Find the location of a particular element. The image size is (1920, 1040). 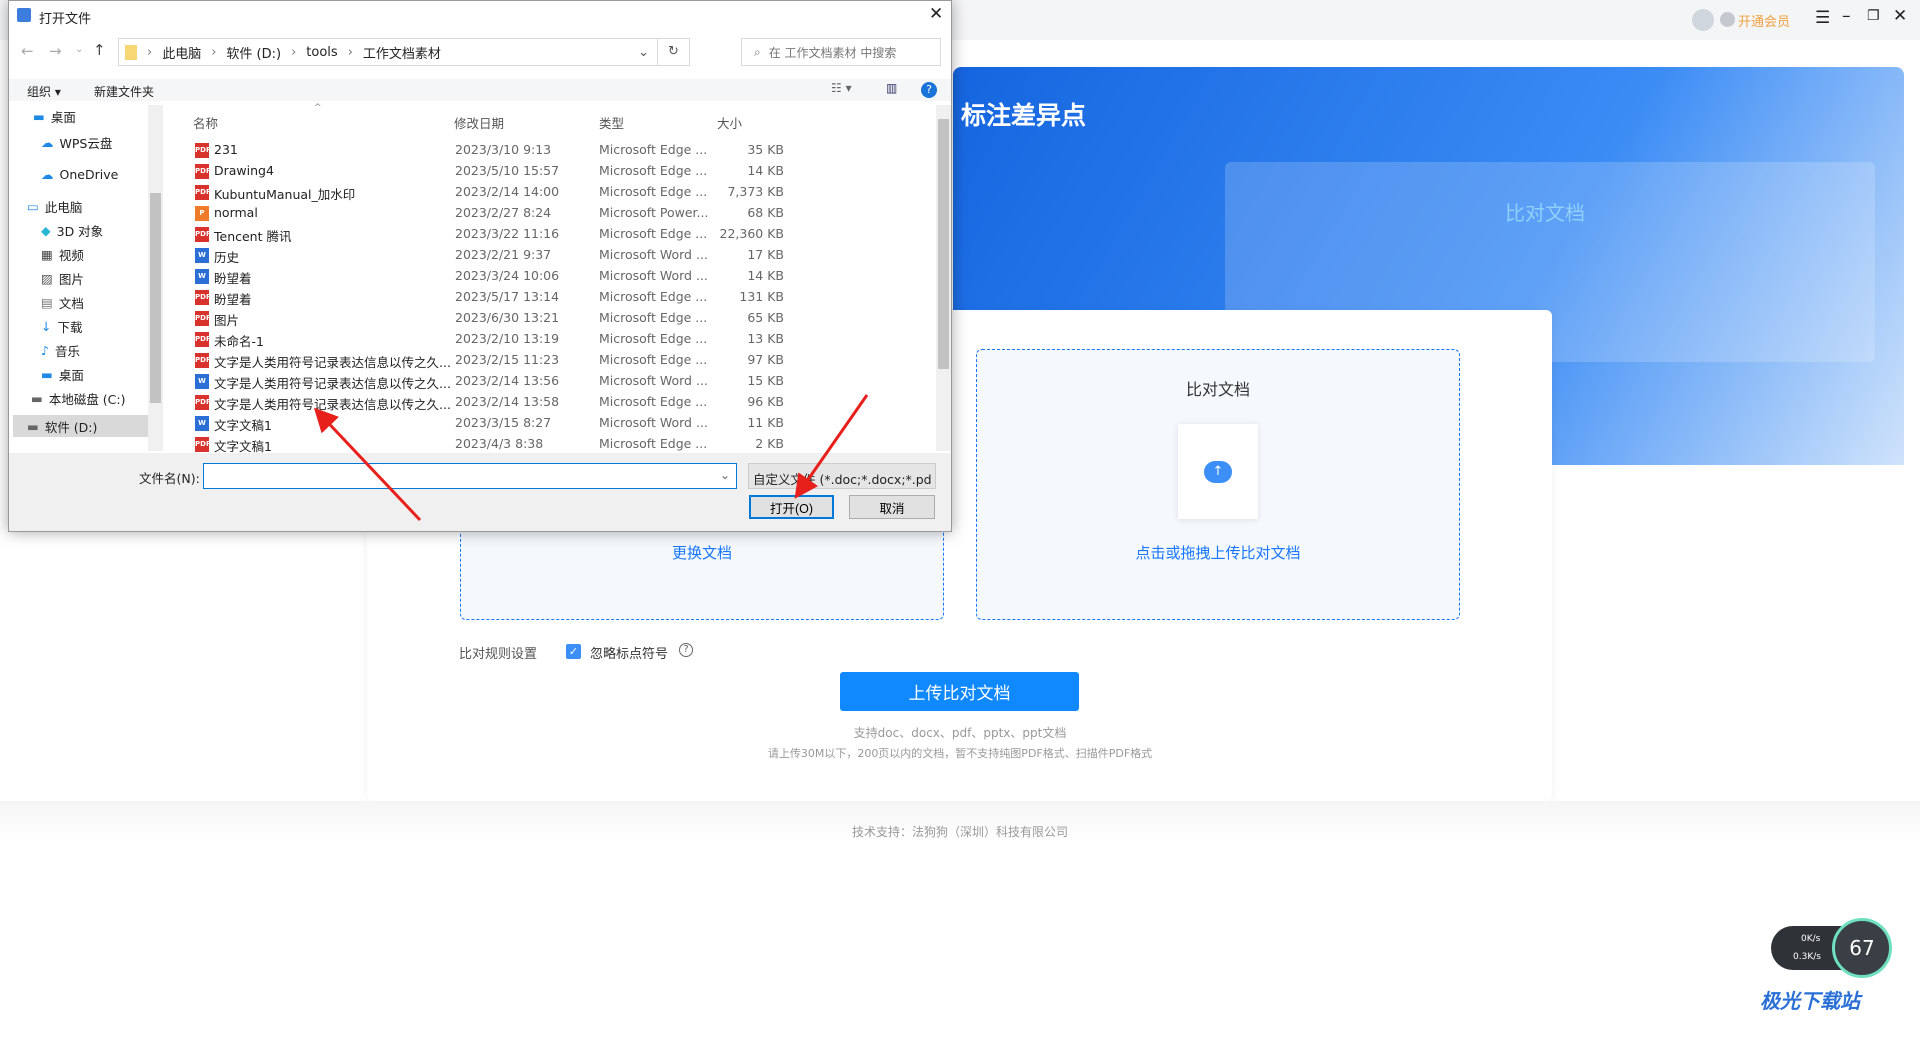

red-arrow-to-open is located at coordinates (831, 446).